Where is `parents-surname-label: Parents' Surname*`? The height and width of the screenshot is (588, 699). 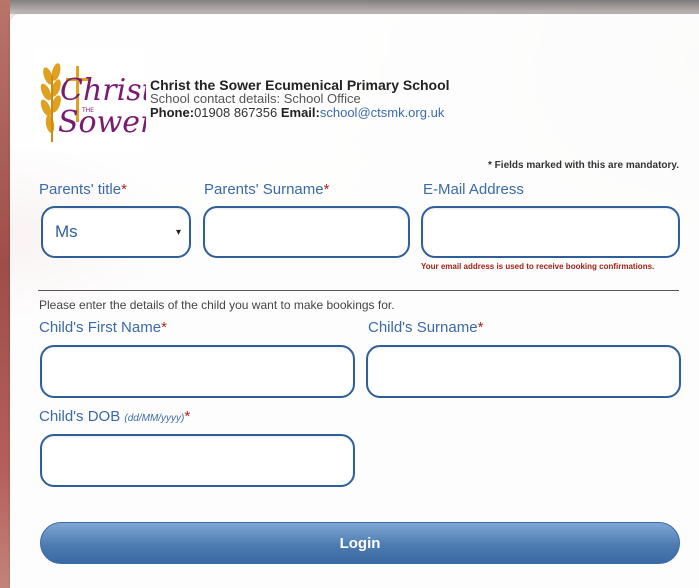 parents-surname-label: Parents' Surname* is located at coordinates (266, 189).